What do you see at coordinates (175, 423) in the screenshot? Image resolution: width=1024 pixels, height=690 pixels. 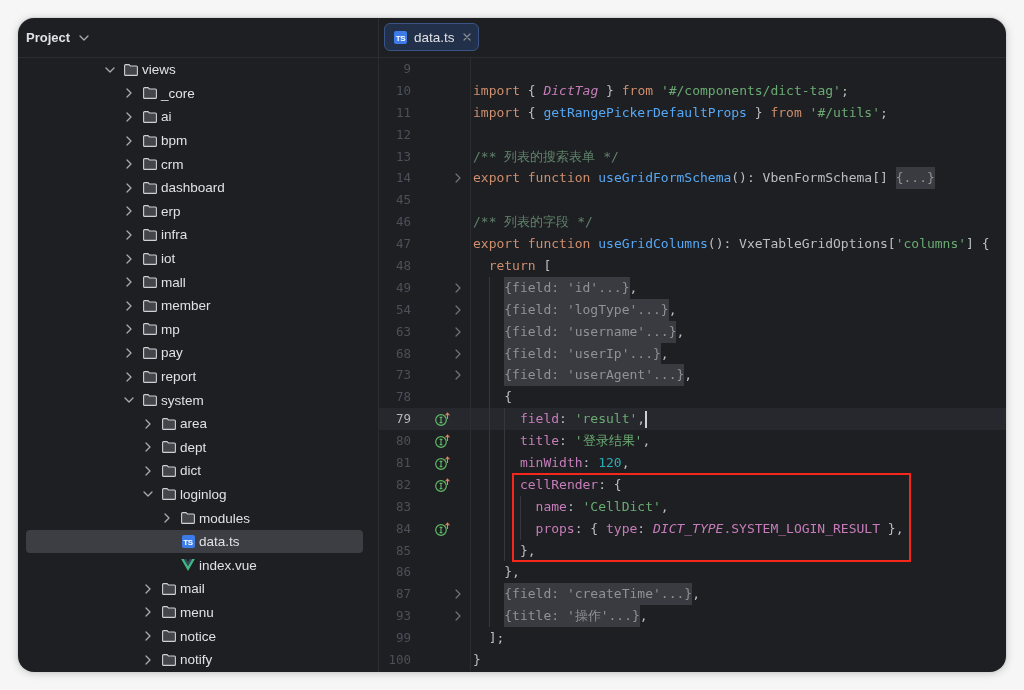 I see `tree-item: area` at bounding box center [175, 423].